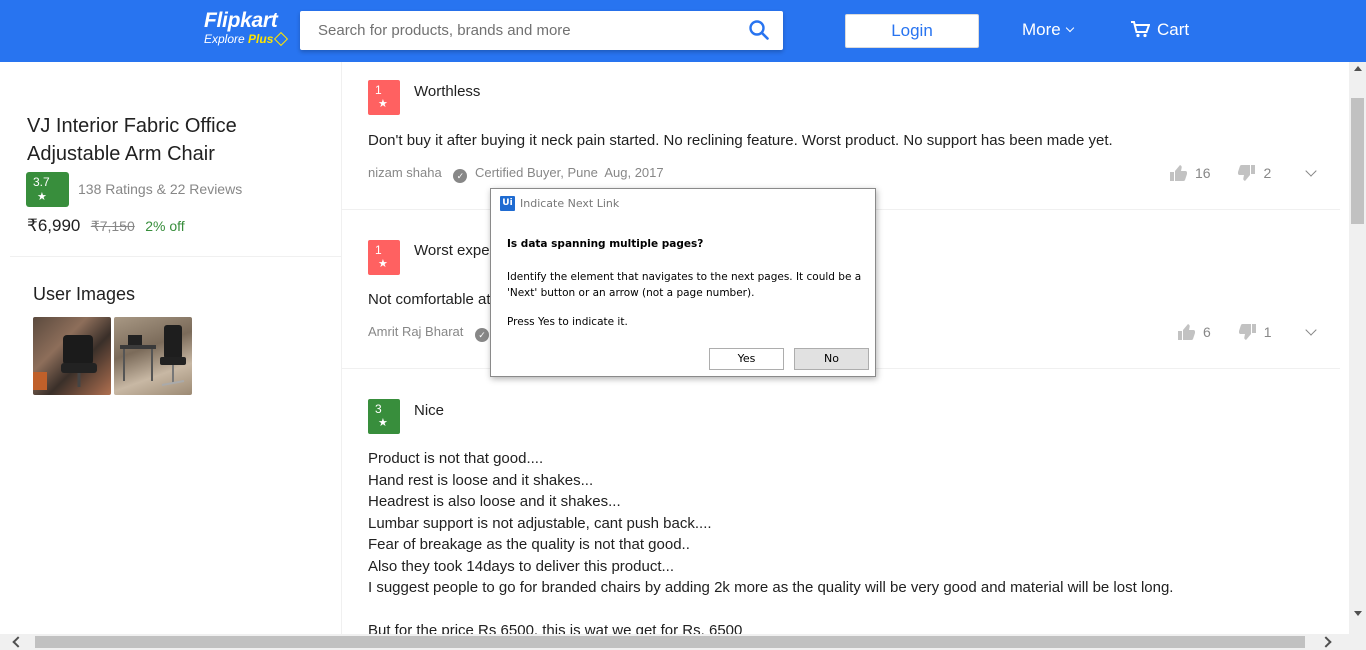  What do you see at coordinates (416, 331) in the screenshot?
I see `review-author: Amrit Raj Bharat` at bounding box center [416, 331].